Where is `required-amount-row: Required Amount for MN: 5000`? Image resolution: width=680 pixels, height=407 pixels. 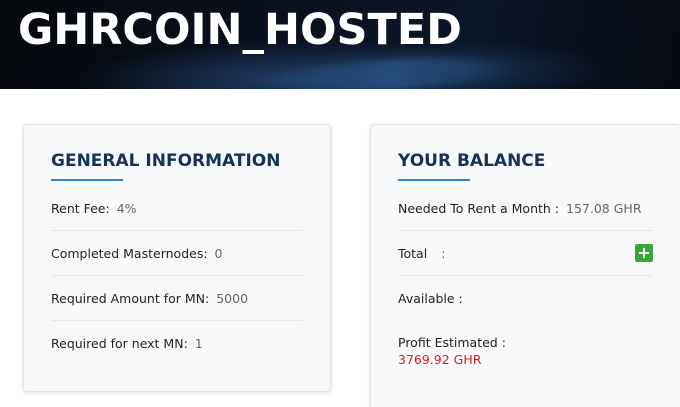 required-amount-row: Required Amount for MN: 5000 is located at coordinates (177, 298).